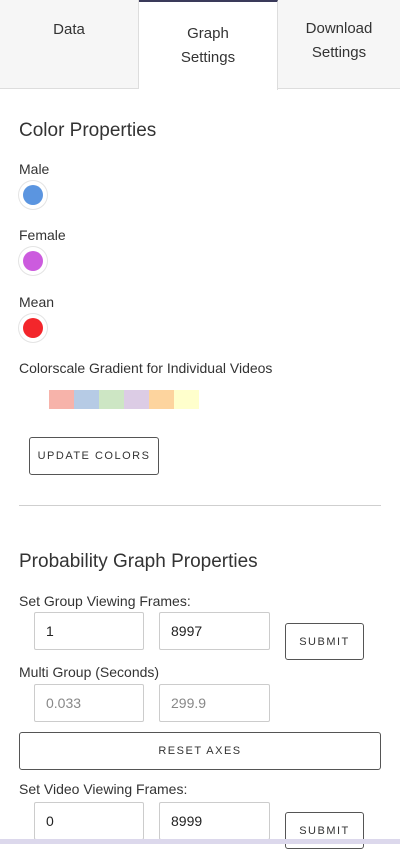 This screenshot has width=400, height=849. Describe the element at coordinates (214, 703) in the screenshot. I see `multi-group-end-input` at that location.